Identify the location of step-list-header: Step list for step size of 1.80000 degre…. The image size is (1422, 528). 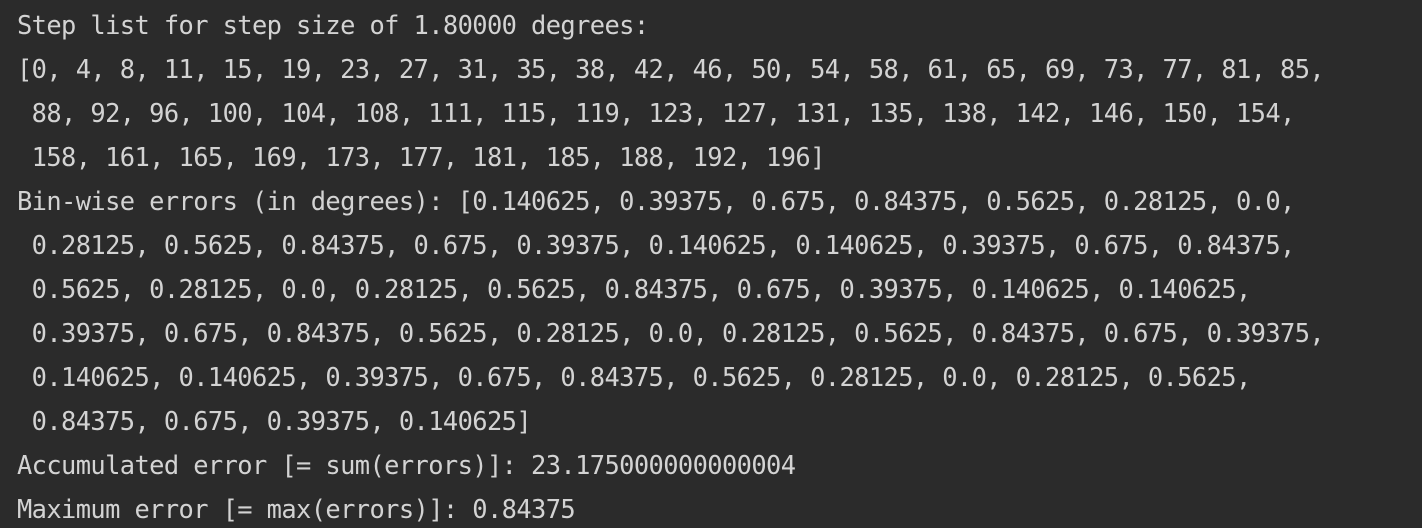
(333, 25).